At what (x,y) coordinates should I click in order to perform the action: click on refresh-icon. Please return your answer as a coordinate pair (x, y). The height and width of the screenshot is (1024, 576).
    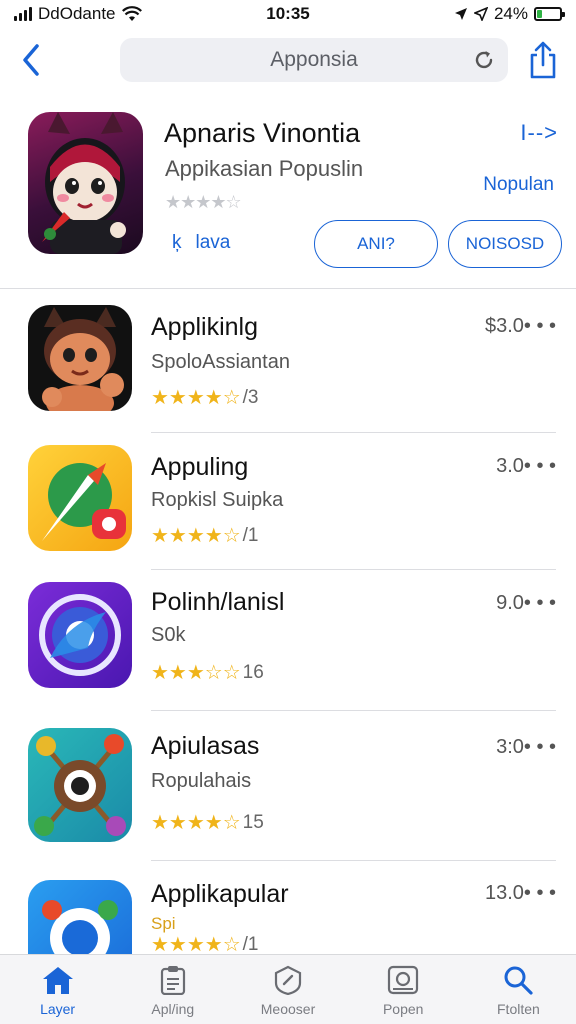
    Looking at the image, I should click on (484, 60).